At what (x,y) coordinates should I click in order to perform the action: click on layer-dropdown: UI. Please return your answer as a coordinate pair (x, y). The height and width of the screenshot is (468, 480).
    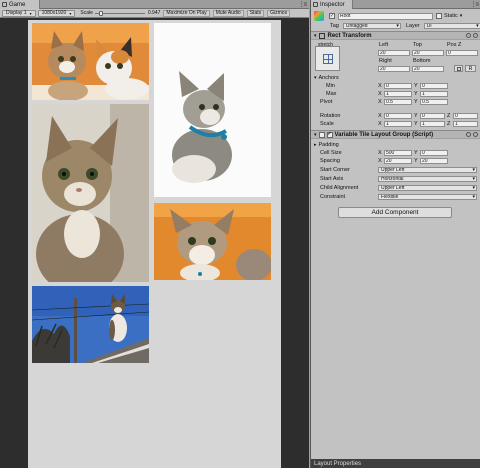
    Looking at the image, I should click on (451, 26).